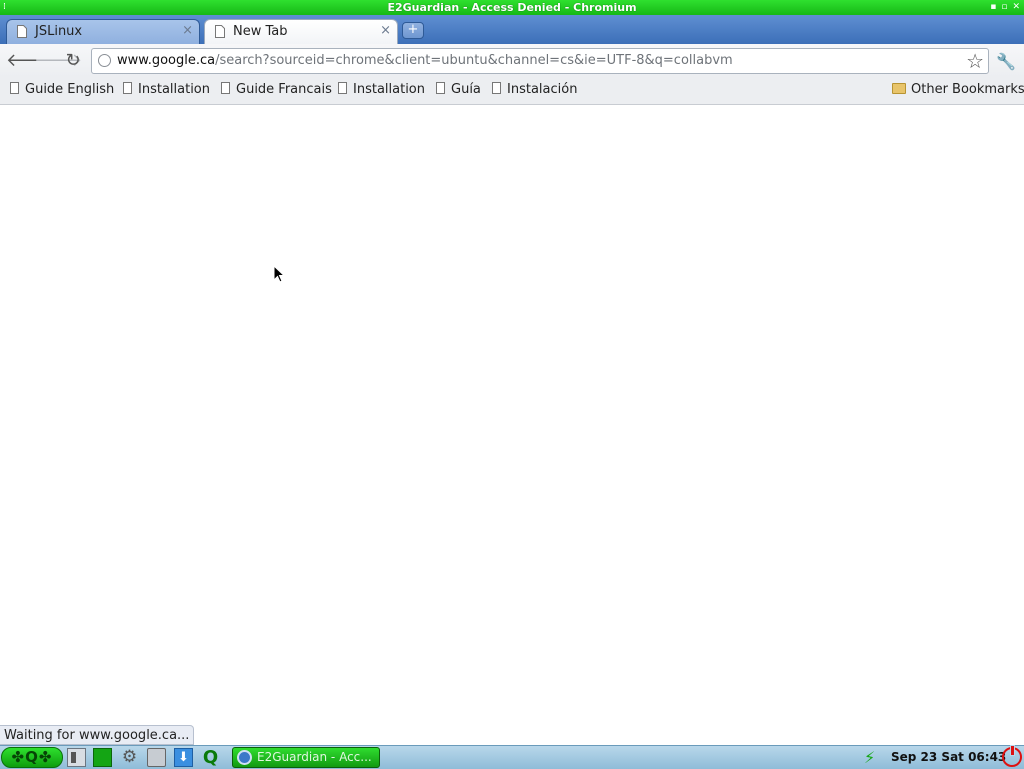 The width and height of the screenshot is (1024, 769). I want to click on chromium-icon, so click(244, 757).